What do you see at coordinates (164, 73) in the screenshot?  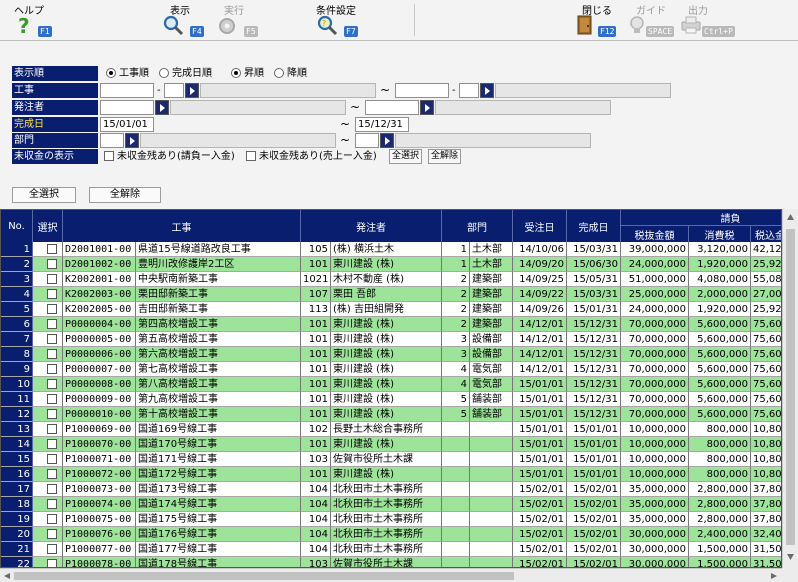 I see `order-by-completion-radio` at bounding box center [164, 73].